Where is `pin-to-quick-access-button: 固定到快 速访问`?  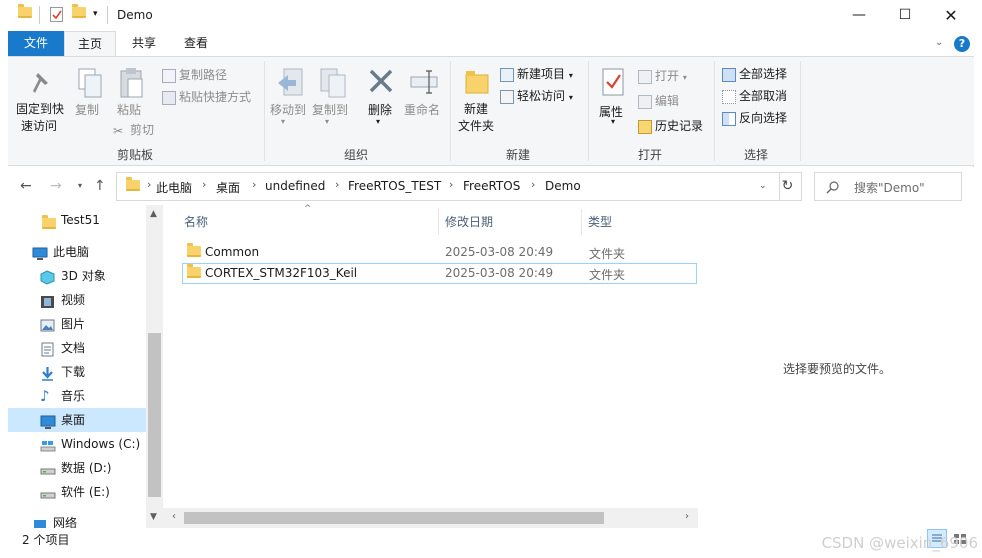
pin-to-quick-access-button: 固定到快 速访问 is located at coordinates (40, 118).